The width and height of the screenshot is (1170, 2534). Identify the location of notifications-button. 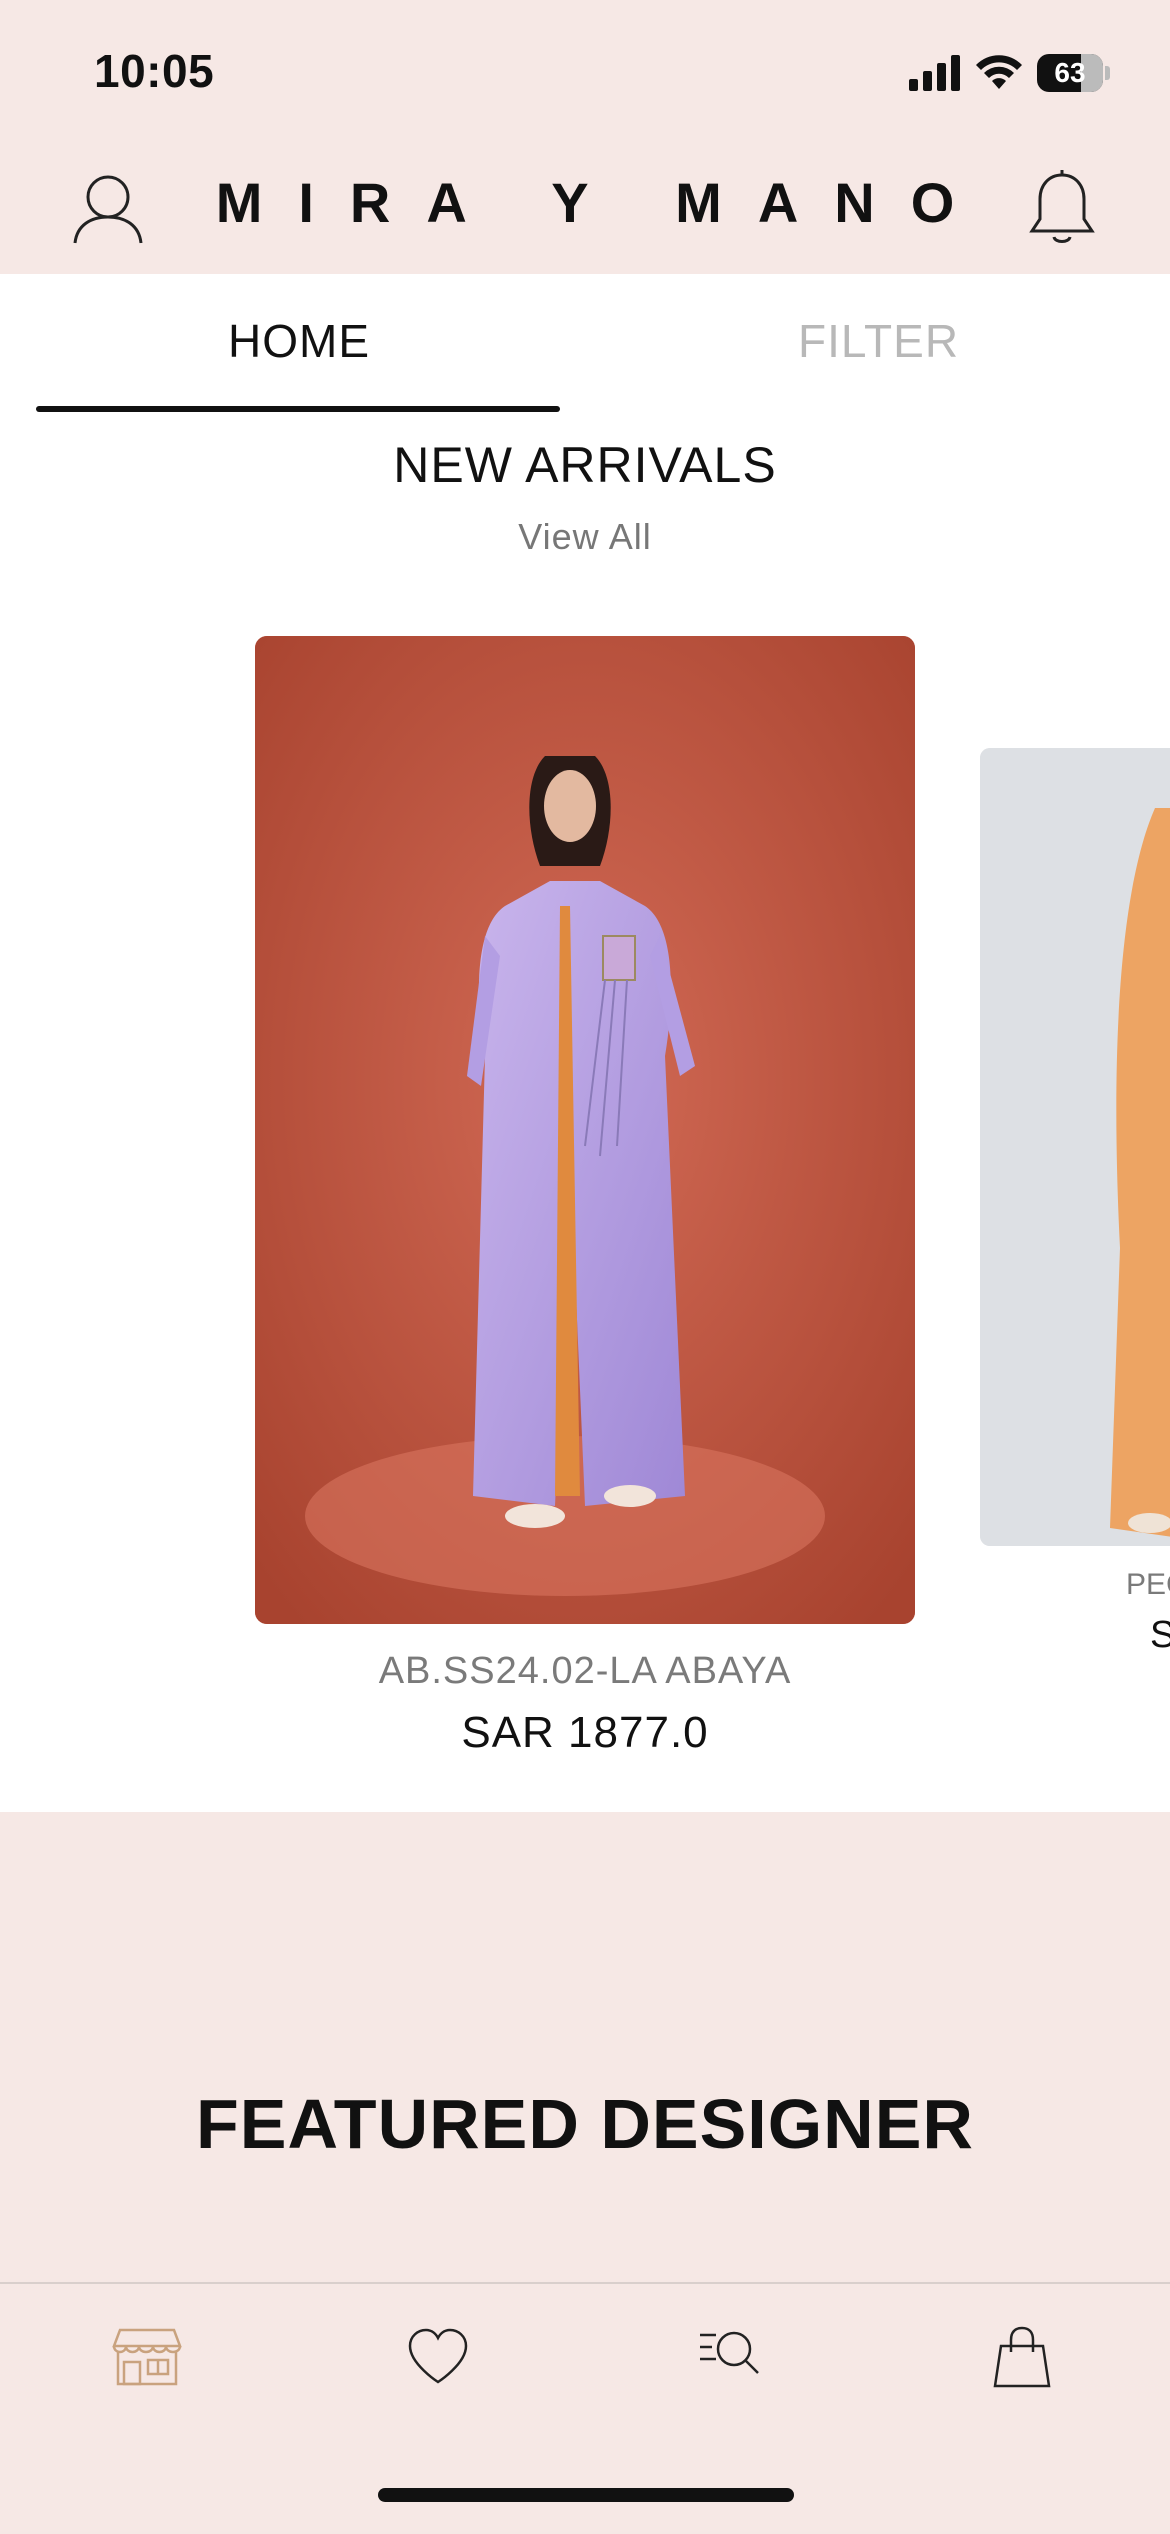
(1062, 208).